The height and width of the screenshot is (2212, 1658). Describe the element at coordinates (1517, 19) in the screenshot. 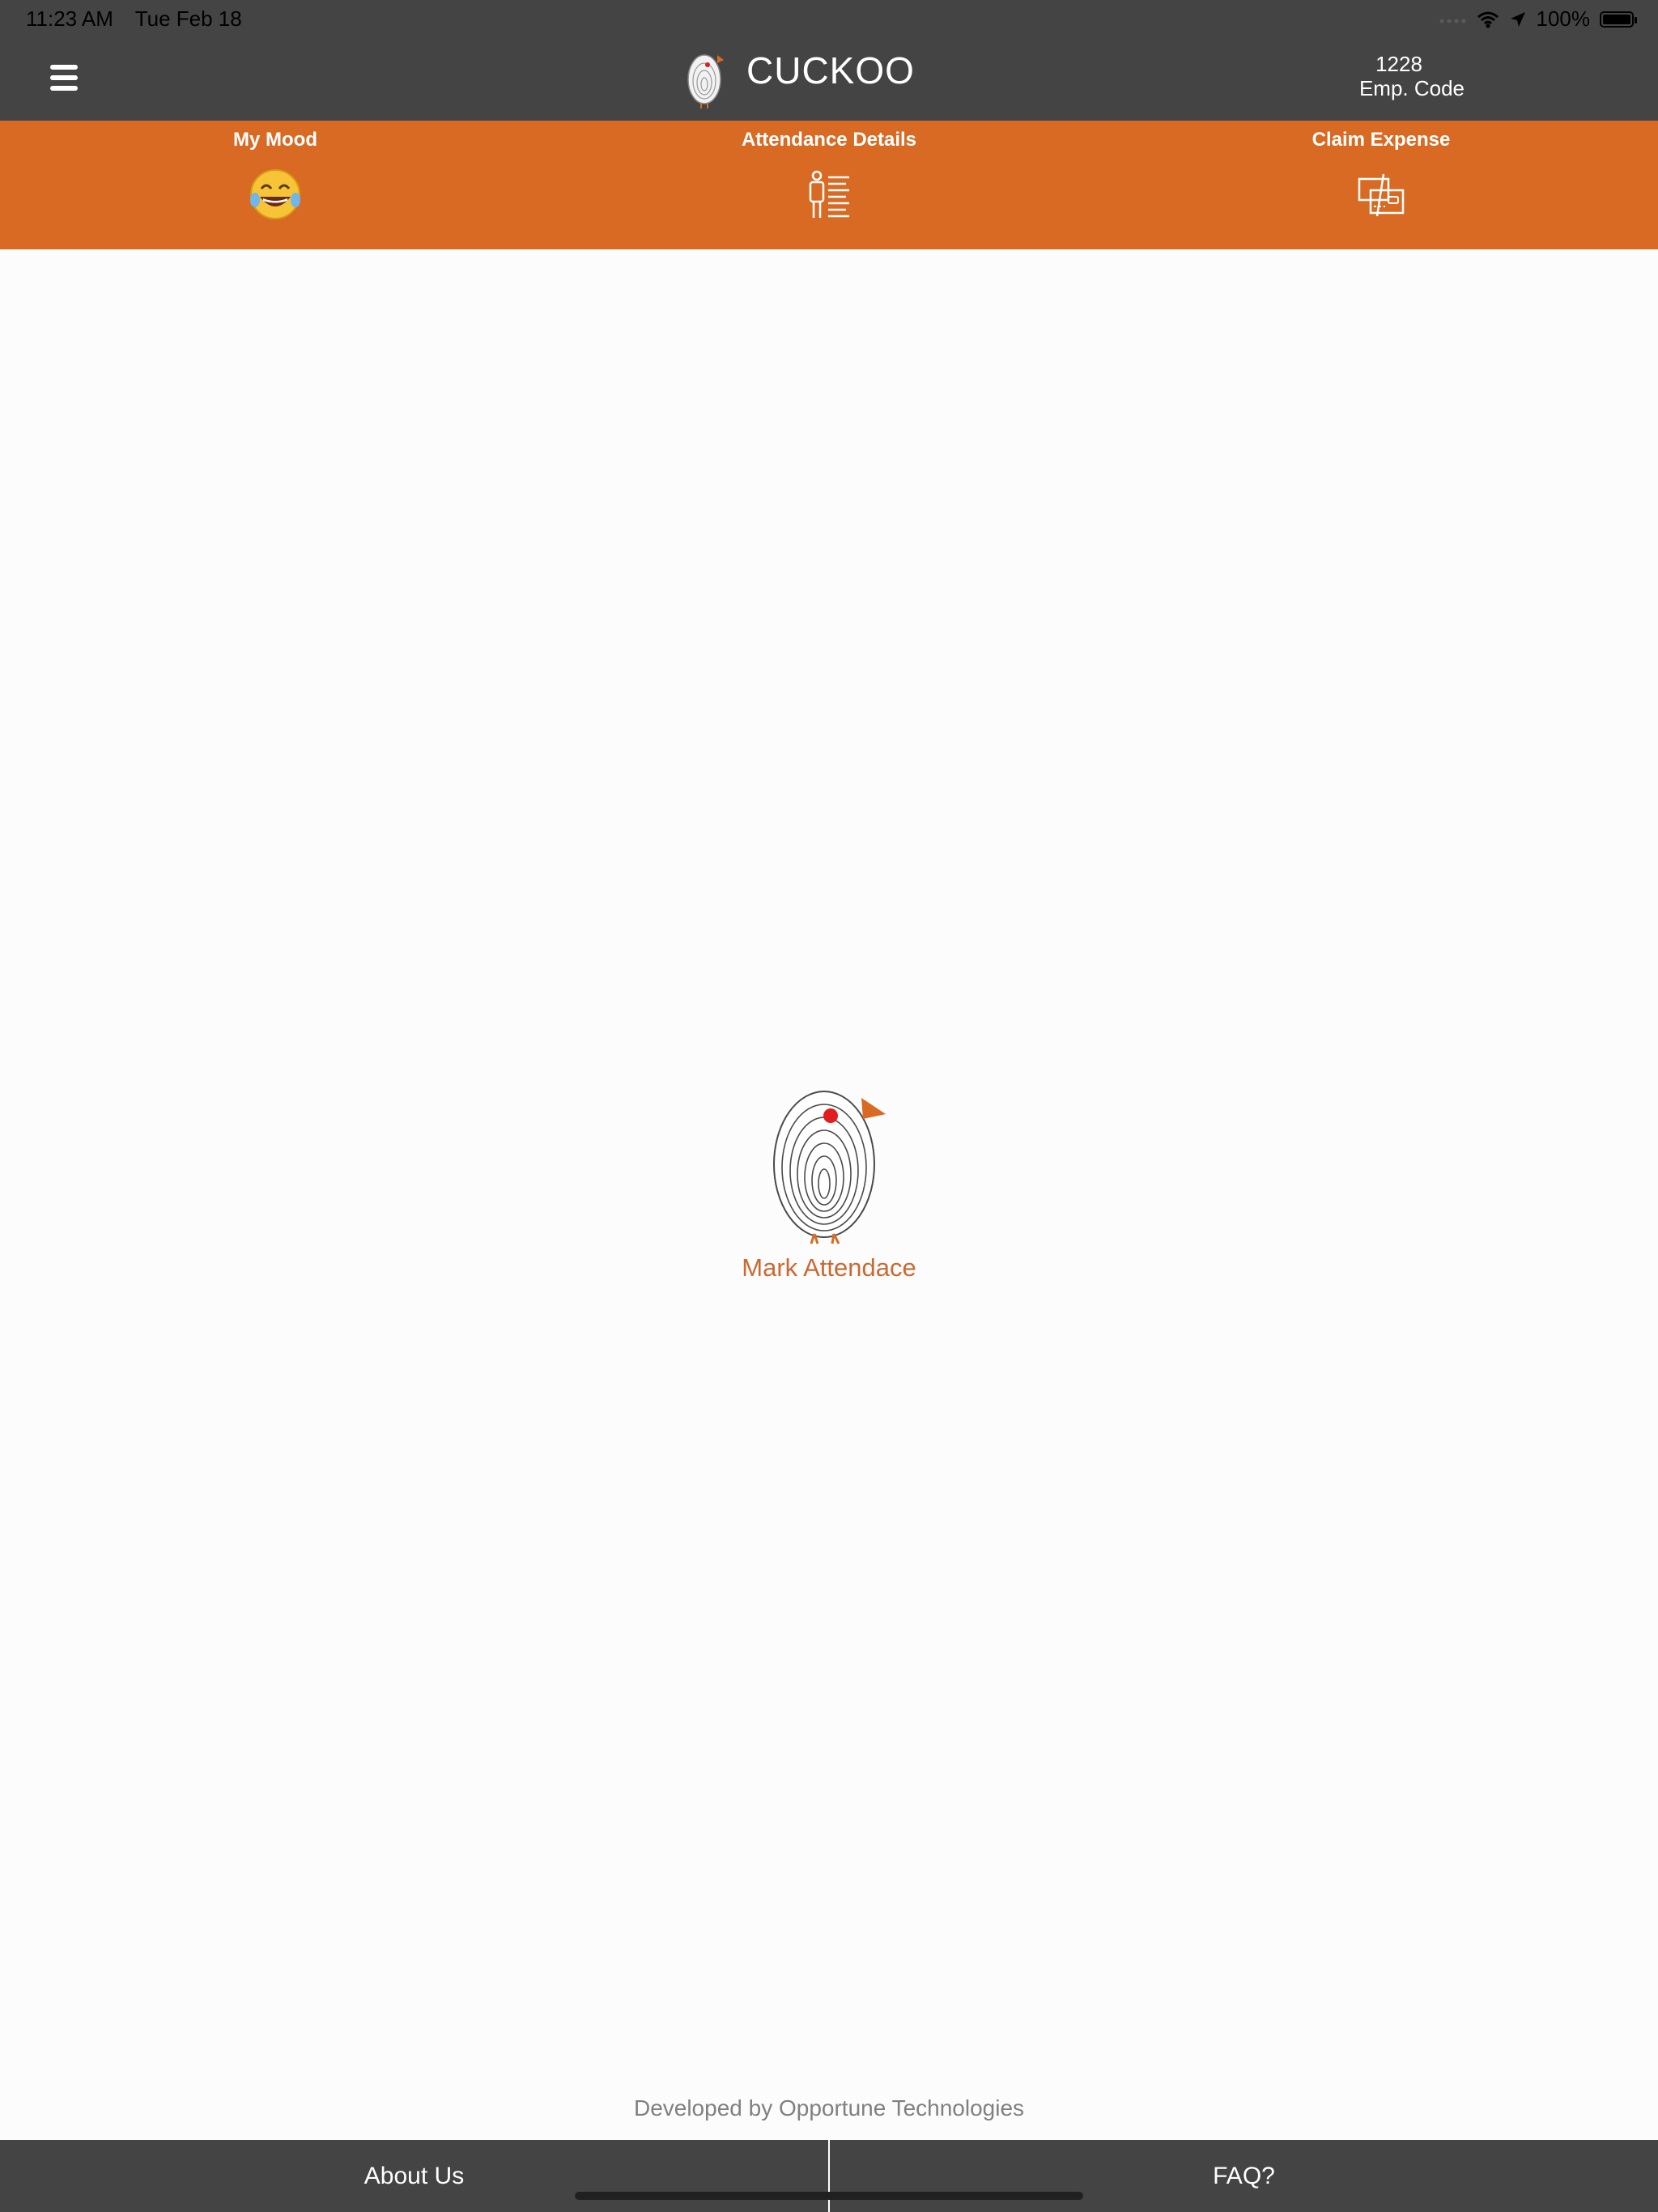

I see `location-icon` at that location.